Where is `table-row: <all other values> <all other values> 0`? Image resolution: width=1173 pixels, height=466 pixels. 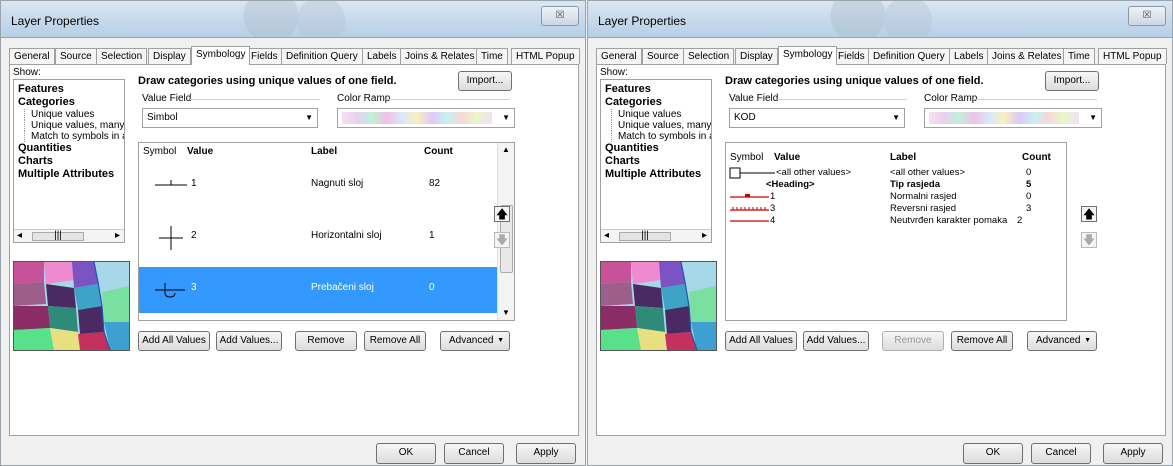 table-row: <all other values> <all other values> 0 is located at coordinates (896, 173).